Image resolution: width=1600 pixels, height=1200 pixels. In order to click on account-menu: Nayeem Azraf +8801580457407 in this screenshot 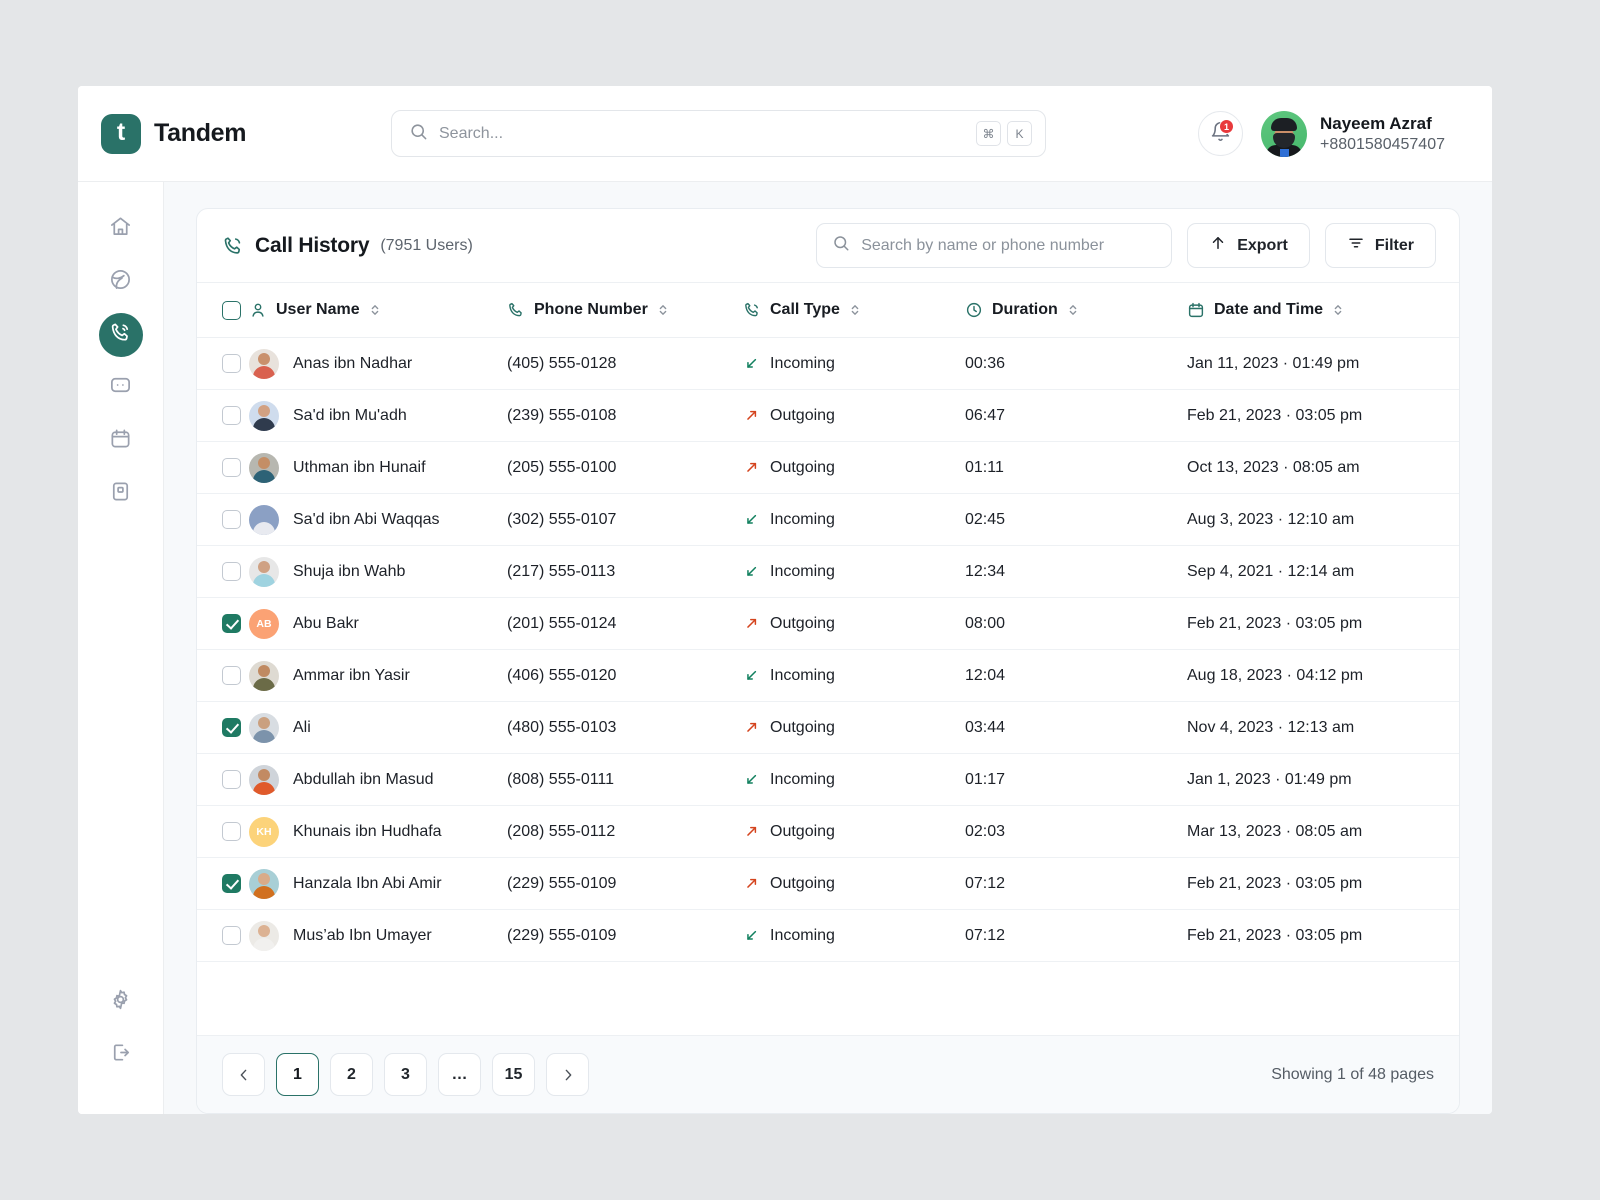, I will do `click(1352, 133)`.